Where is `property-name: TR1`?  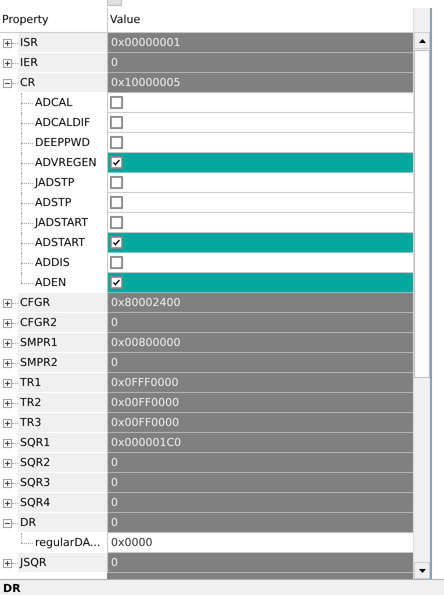 property-name: TR1 is located at coordinates (62, 383).